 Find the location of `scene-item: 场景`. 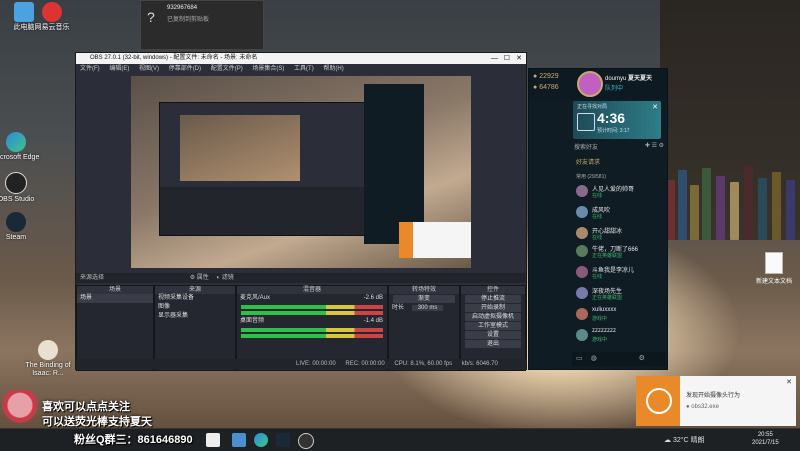

scene-item: 场景 is located at coordinates (115, 298).